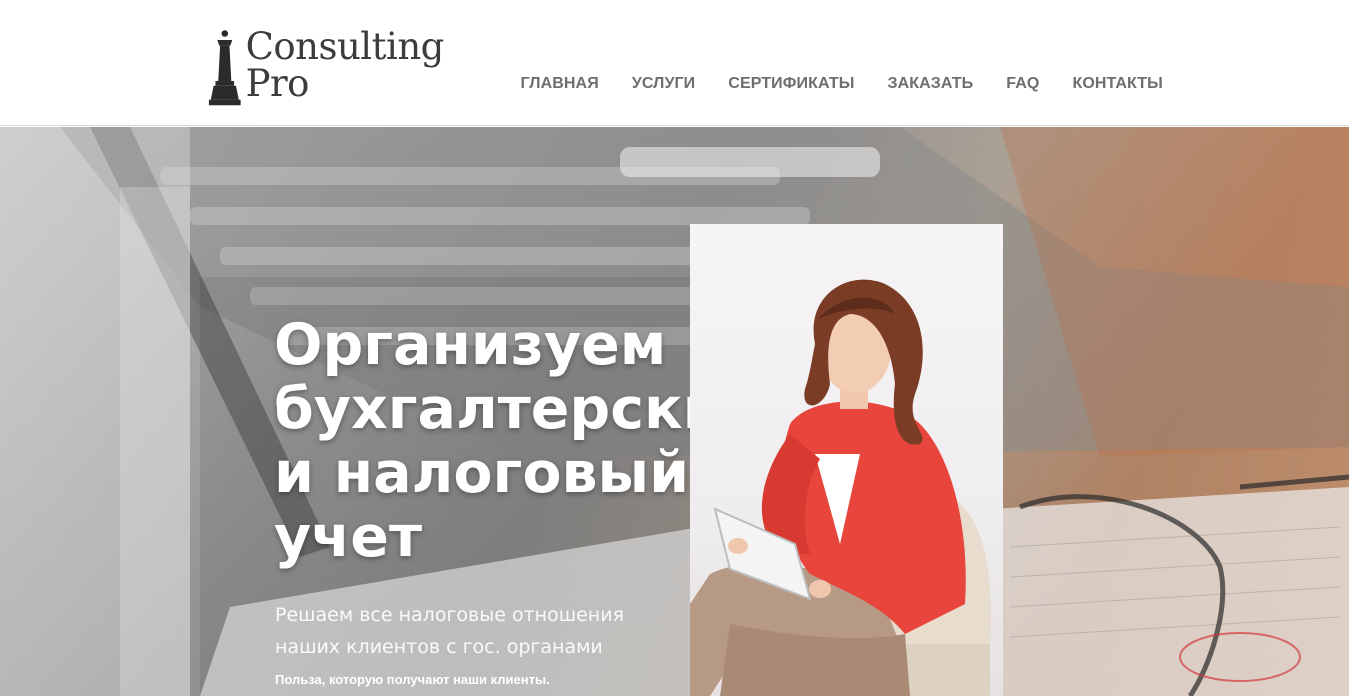 This screenshot has width=1349, height=696. Describe the element at coordinates (345, 65) in the screenshot. I see `brand-name: Consulting Pro` at that location.